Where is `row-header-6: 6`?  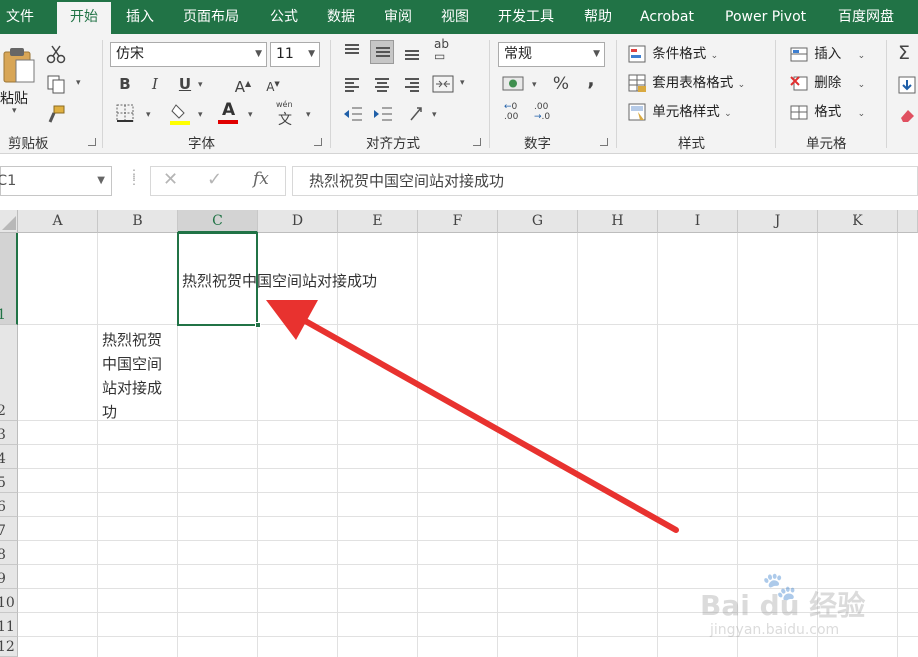
row-header-6: 6 is located at coordinates (9, 505).